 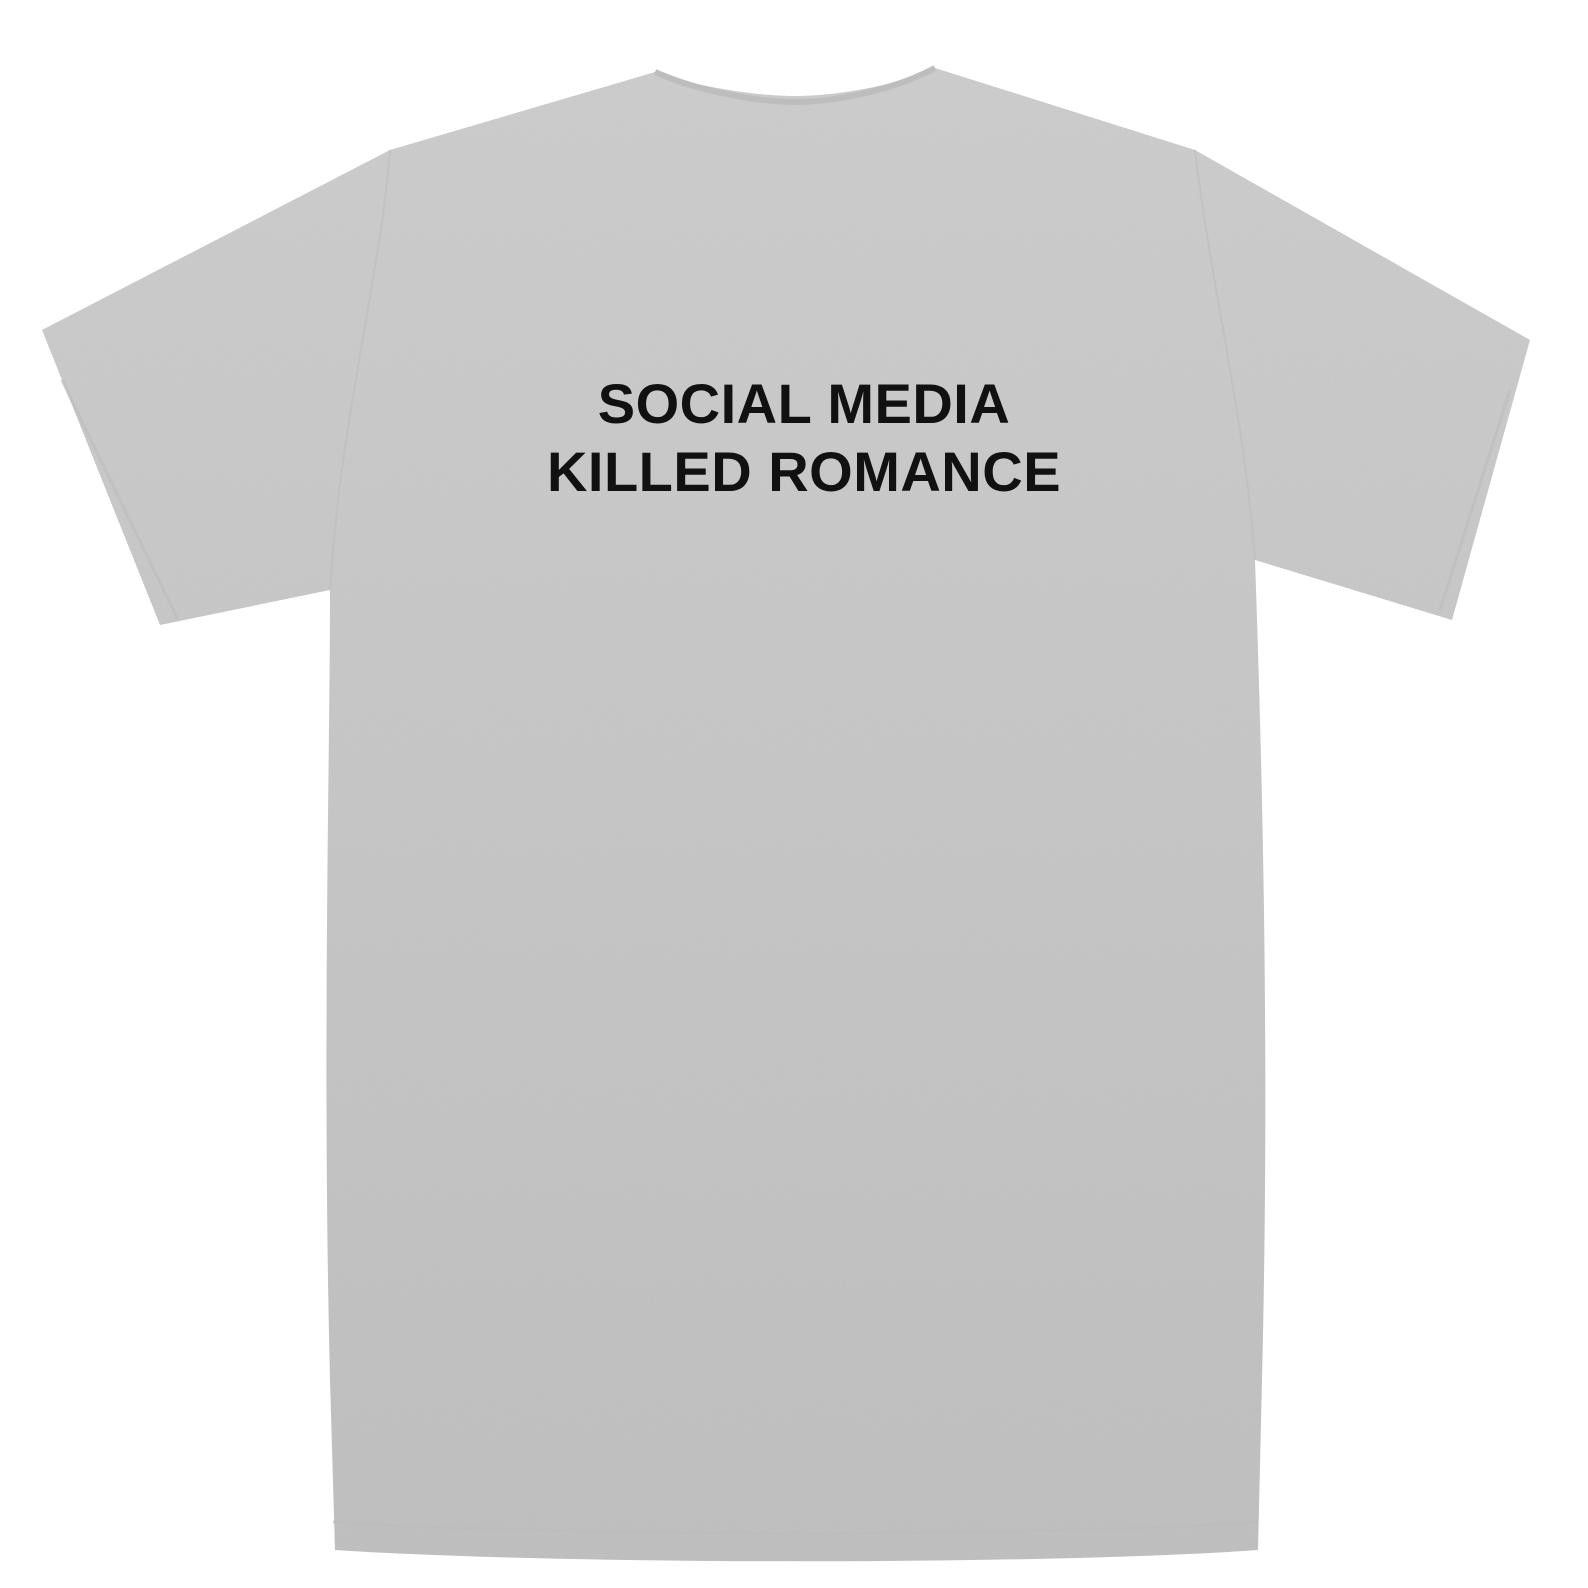 What do you see at coordinates (804, 471) in the screenshot?
I see `print-line-2: KILLED ROMANCE` at bounding box center [804, 471].